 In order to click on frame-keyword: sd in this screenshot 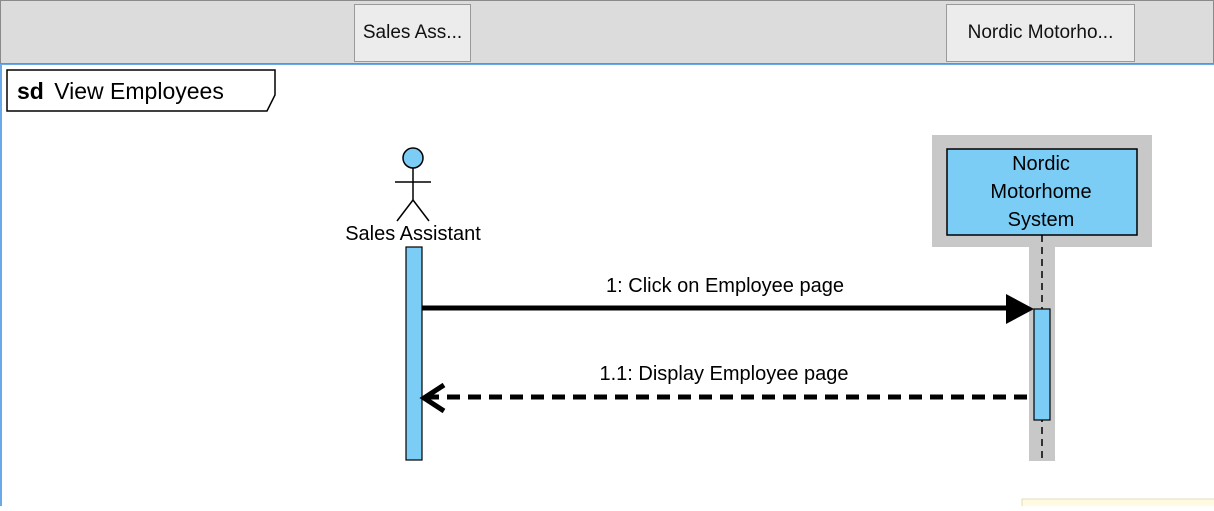, I will do `click(30, 91)`.